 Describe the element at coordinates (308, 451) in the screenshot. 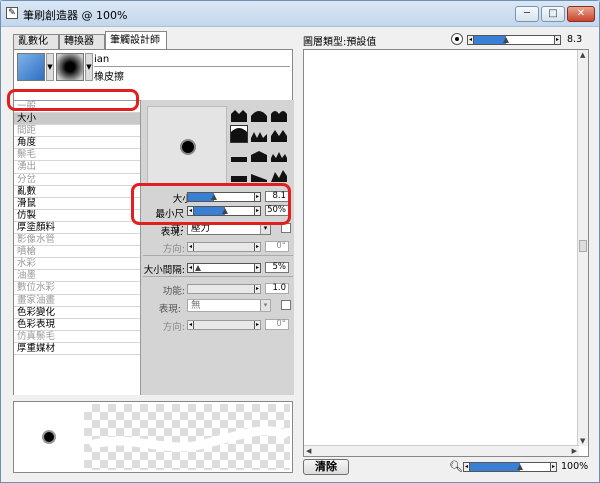

I see `scroll-left-icon: ◀` at that location.